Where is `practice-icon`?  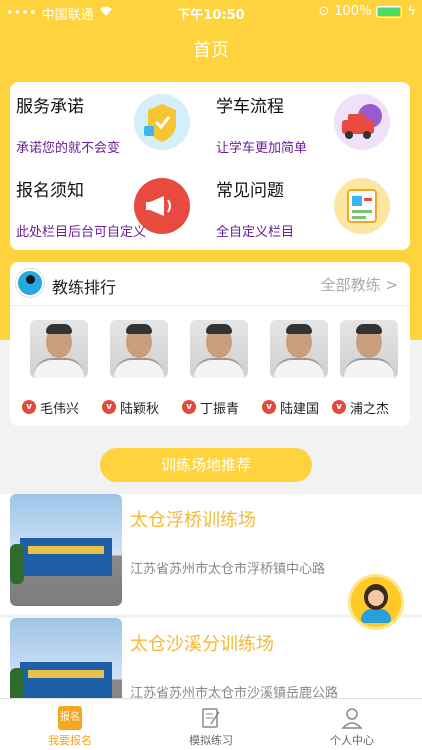
practice-icon is located at coordinates (211, 718).